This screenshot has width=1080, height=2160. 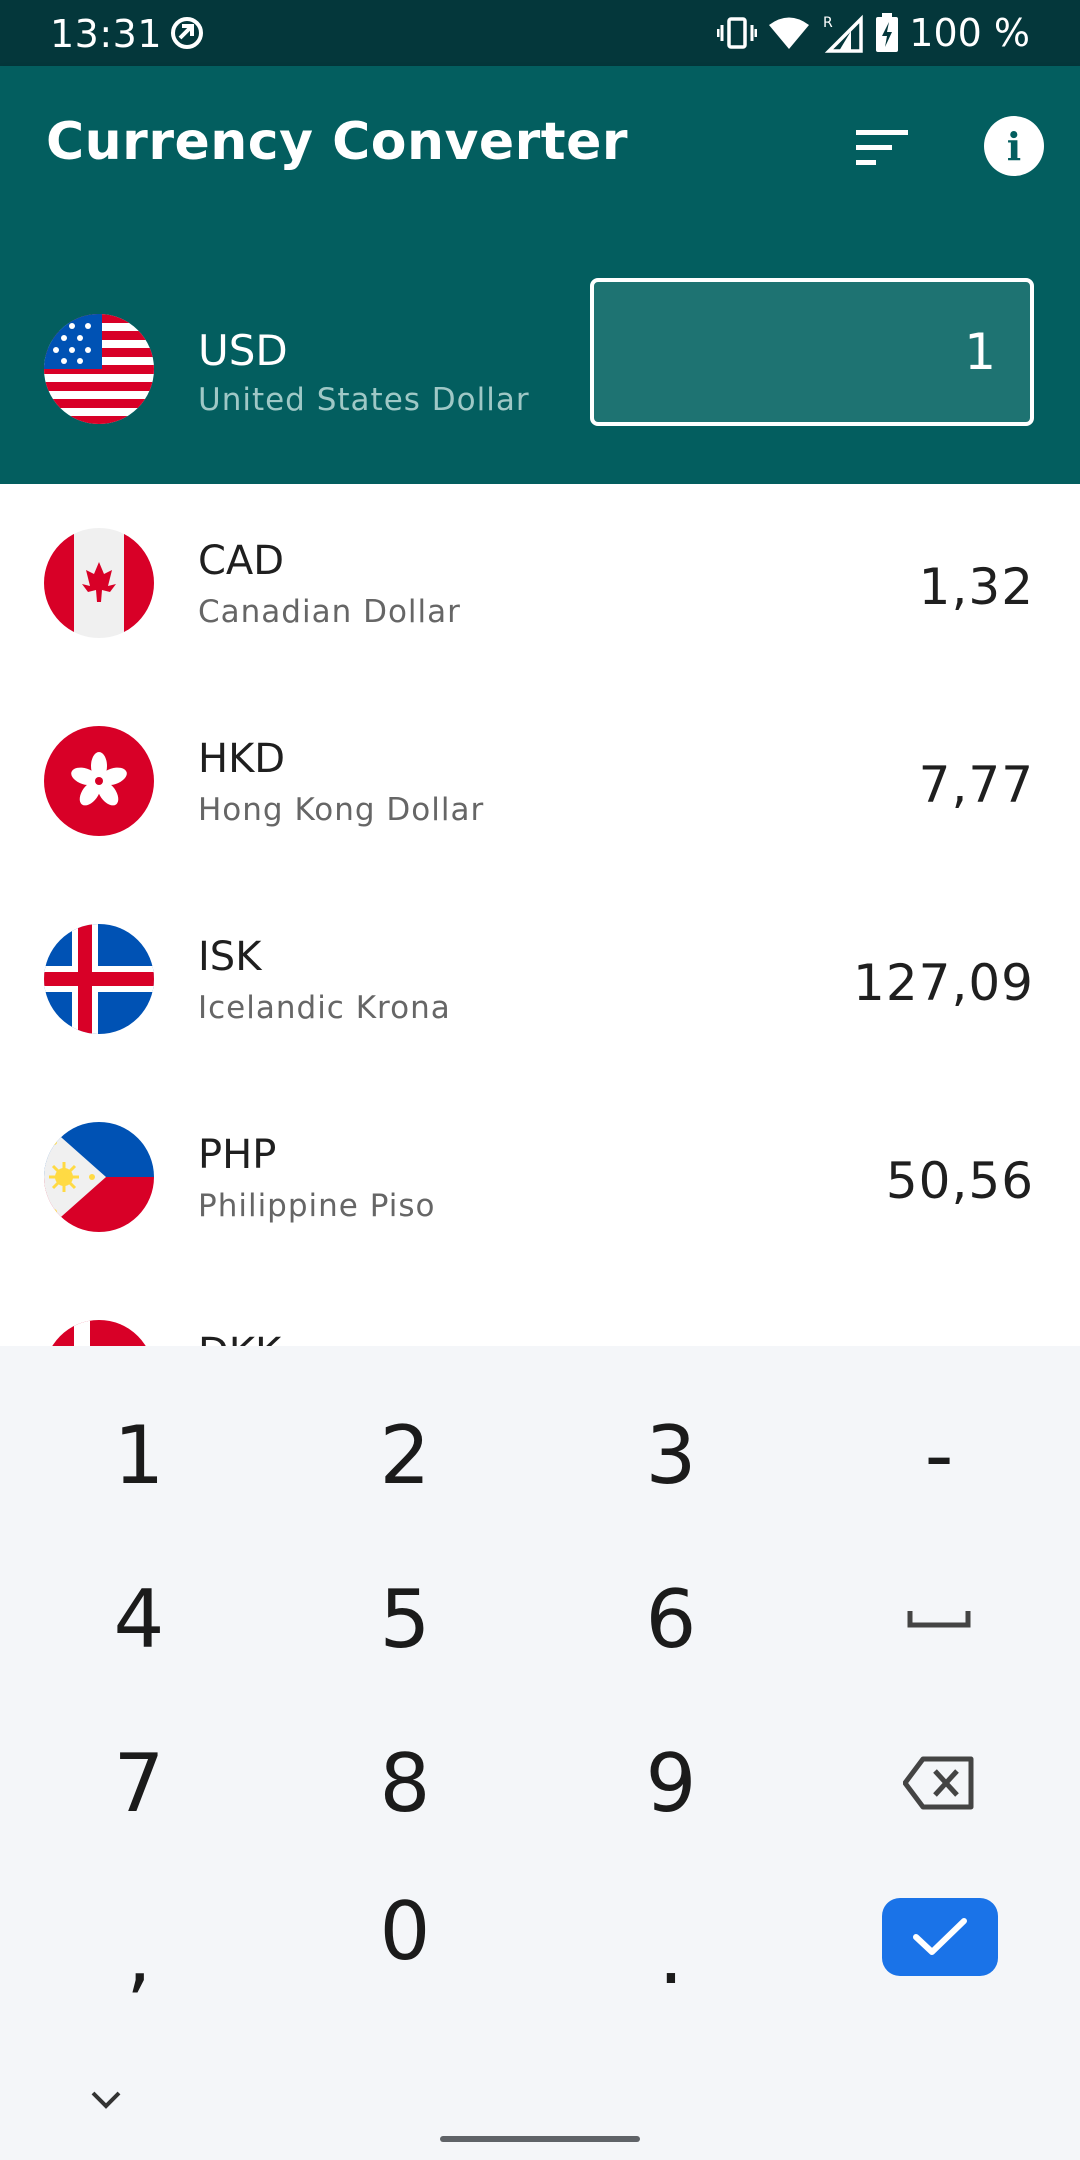 What do you see at coordinates (243, 350) in the screenshot?
I see `base-currency-code: USD` at bounding box center [243, 350].